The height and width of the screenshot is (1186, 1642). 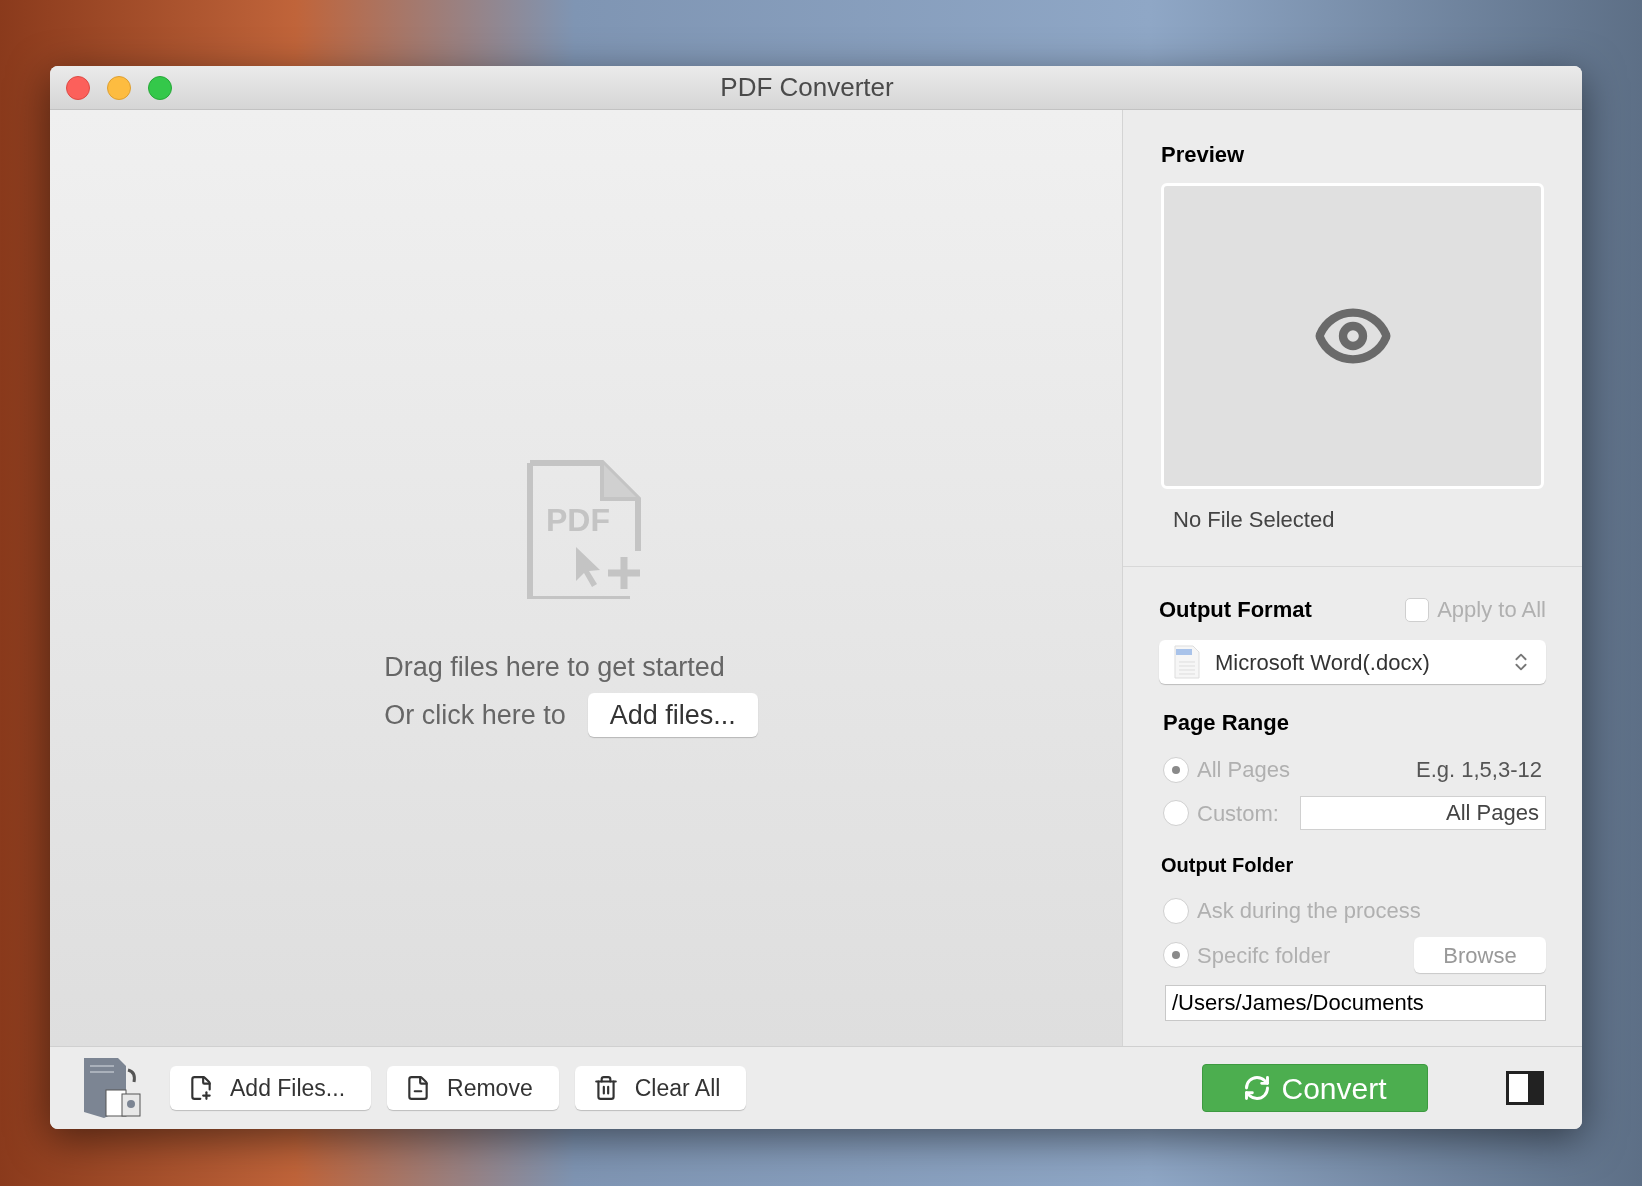 I want to click on toolbar-button: Remove, so click(x=473, y=1088).